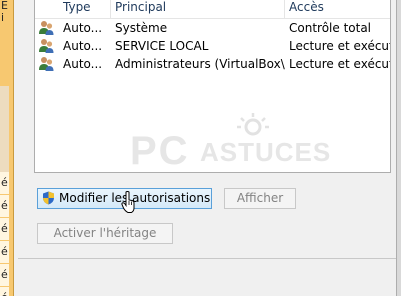 Image resolution: width=401 pixels, height=296 pixels. What do you see at coordinates (48, 197) in the screenshot?
I see `uac-shield-icon` at bounding box center [48, 197].